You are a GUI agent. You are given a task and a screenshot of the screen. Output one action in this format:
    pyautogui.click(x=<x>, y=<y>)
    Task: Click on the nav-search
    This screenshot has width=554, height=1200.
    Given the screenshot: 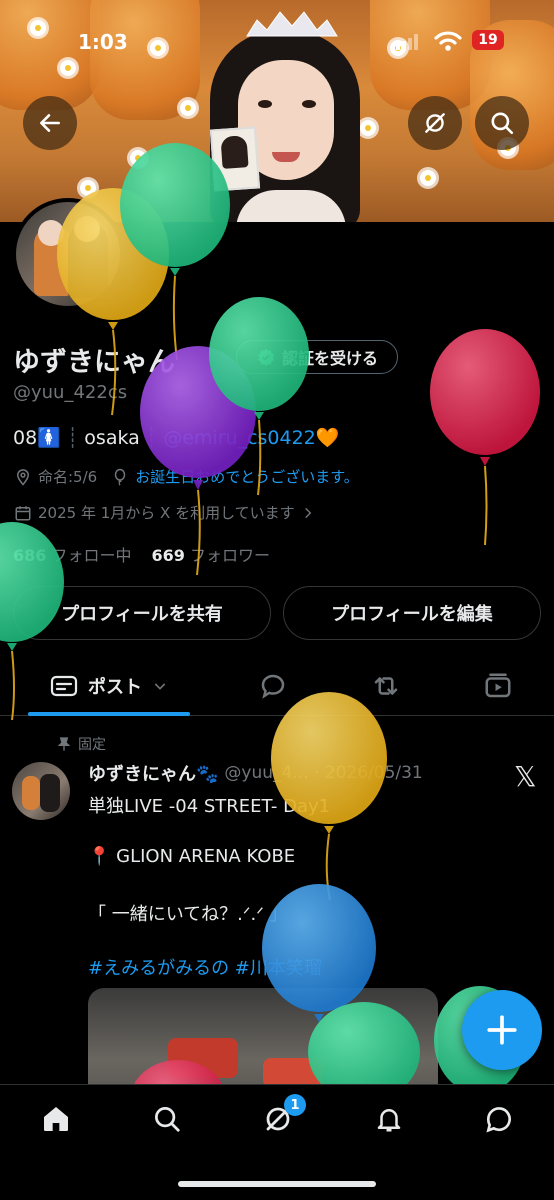 What is the action you would take?
    pyautogui.click(x=167, y=1119)
    